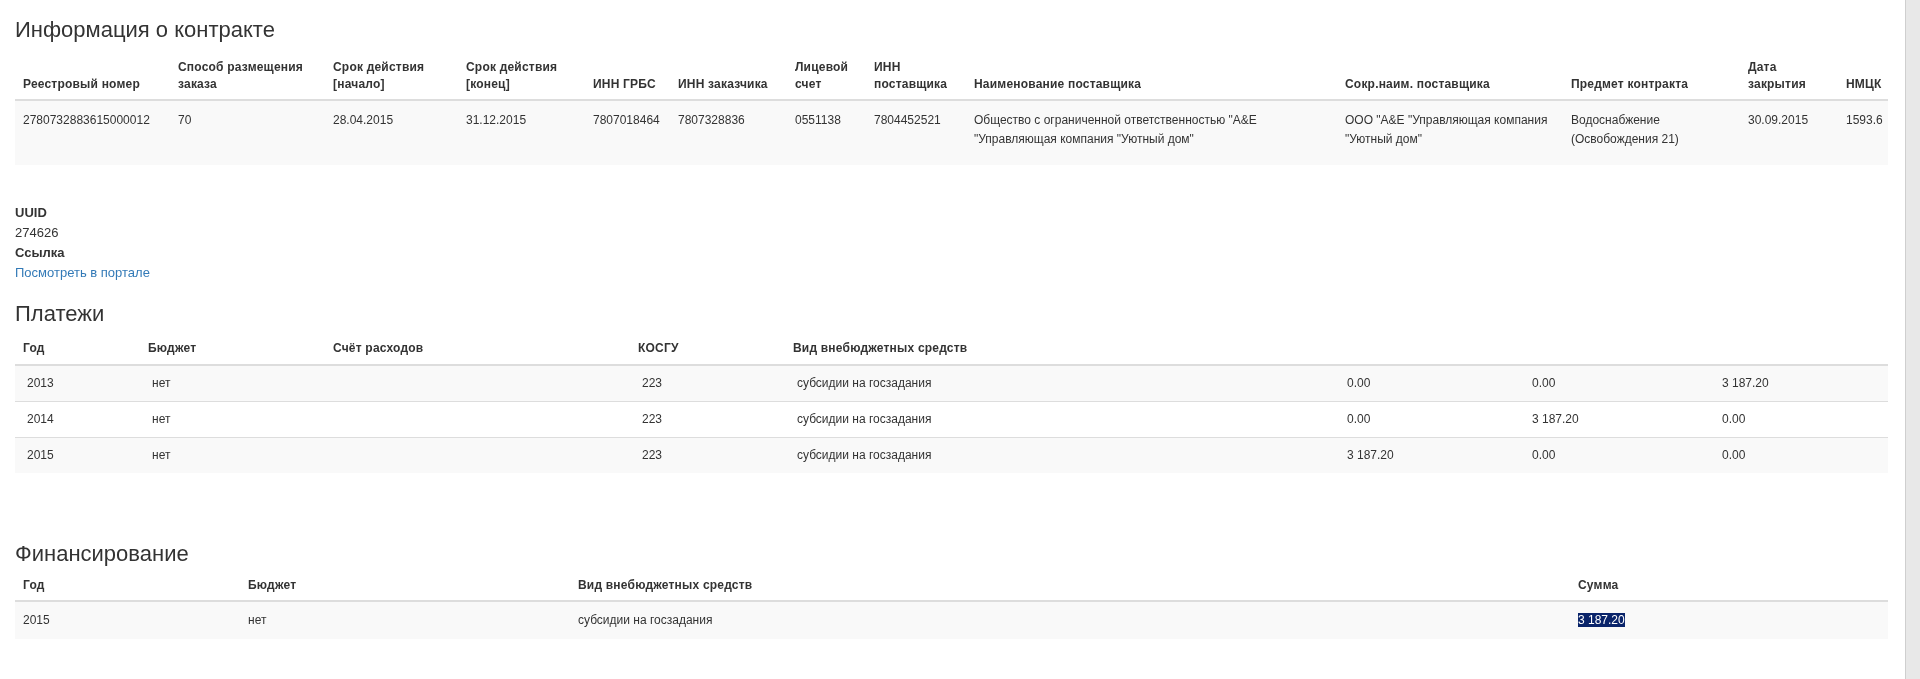 Image resolution: width=1920 pixels, height=679 pixels. I want to click on table-cell: 0551138, so click(818, 120).